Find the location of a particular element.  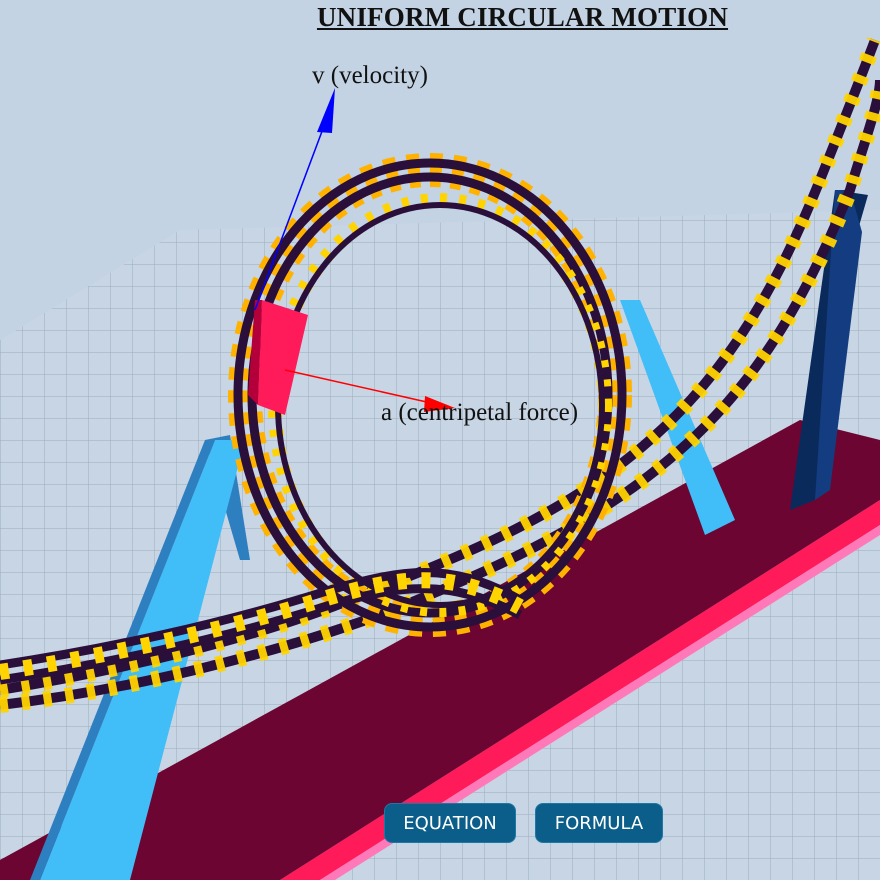

page-title: UNIFORM CIRCULAR MOTION is located at coordinates (522, 17).